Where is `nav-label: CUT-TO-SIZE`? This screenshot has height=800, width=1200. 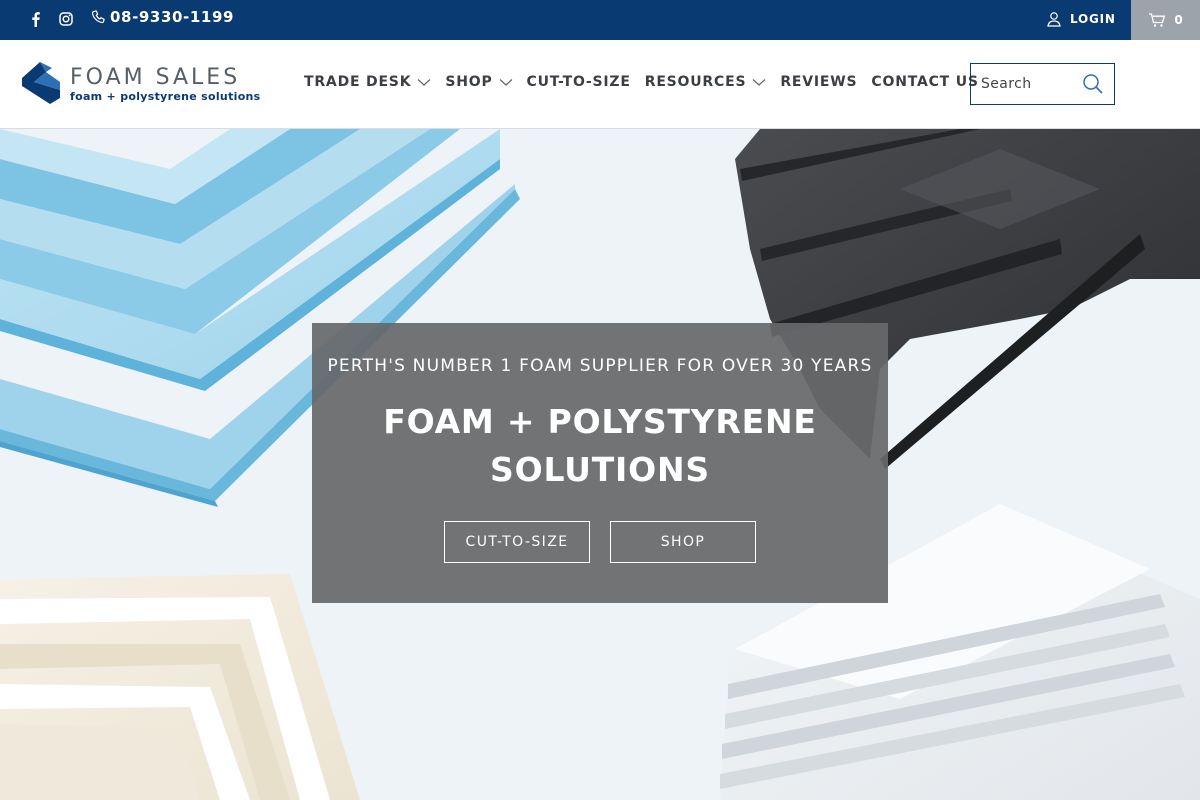
nav-label: CUT-TO-SIZE is located at coordinates (578, 82).